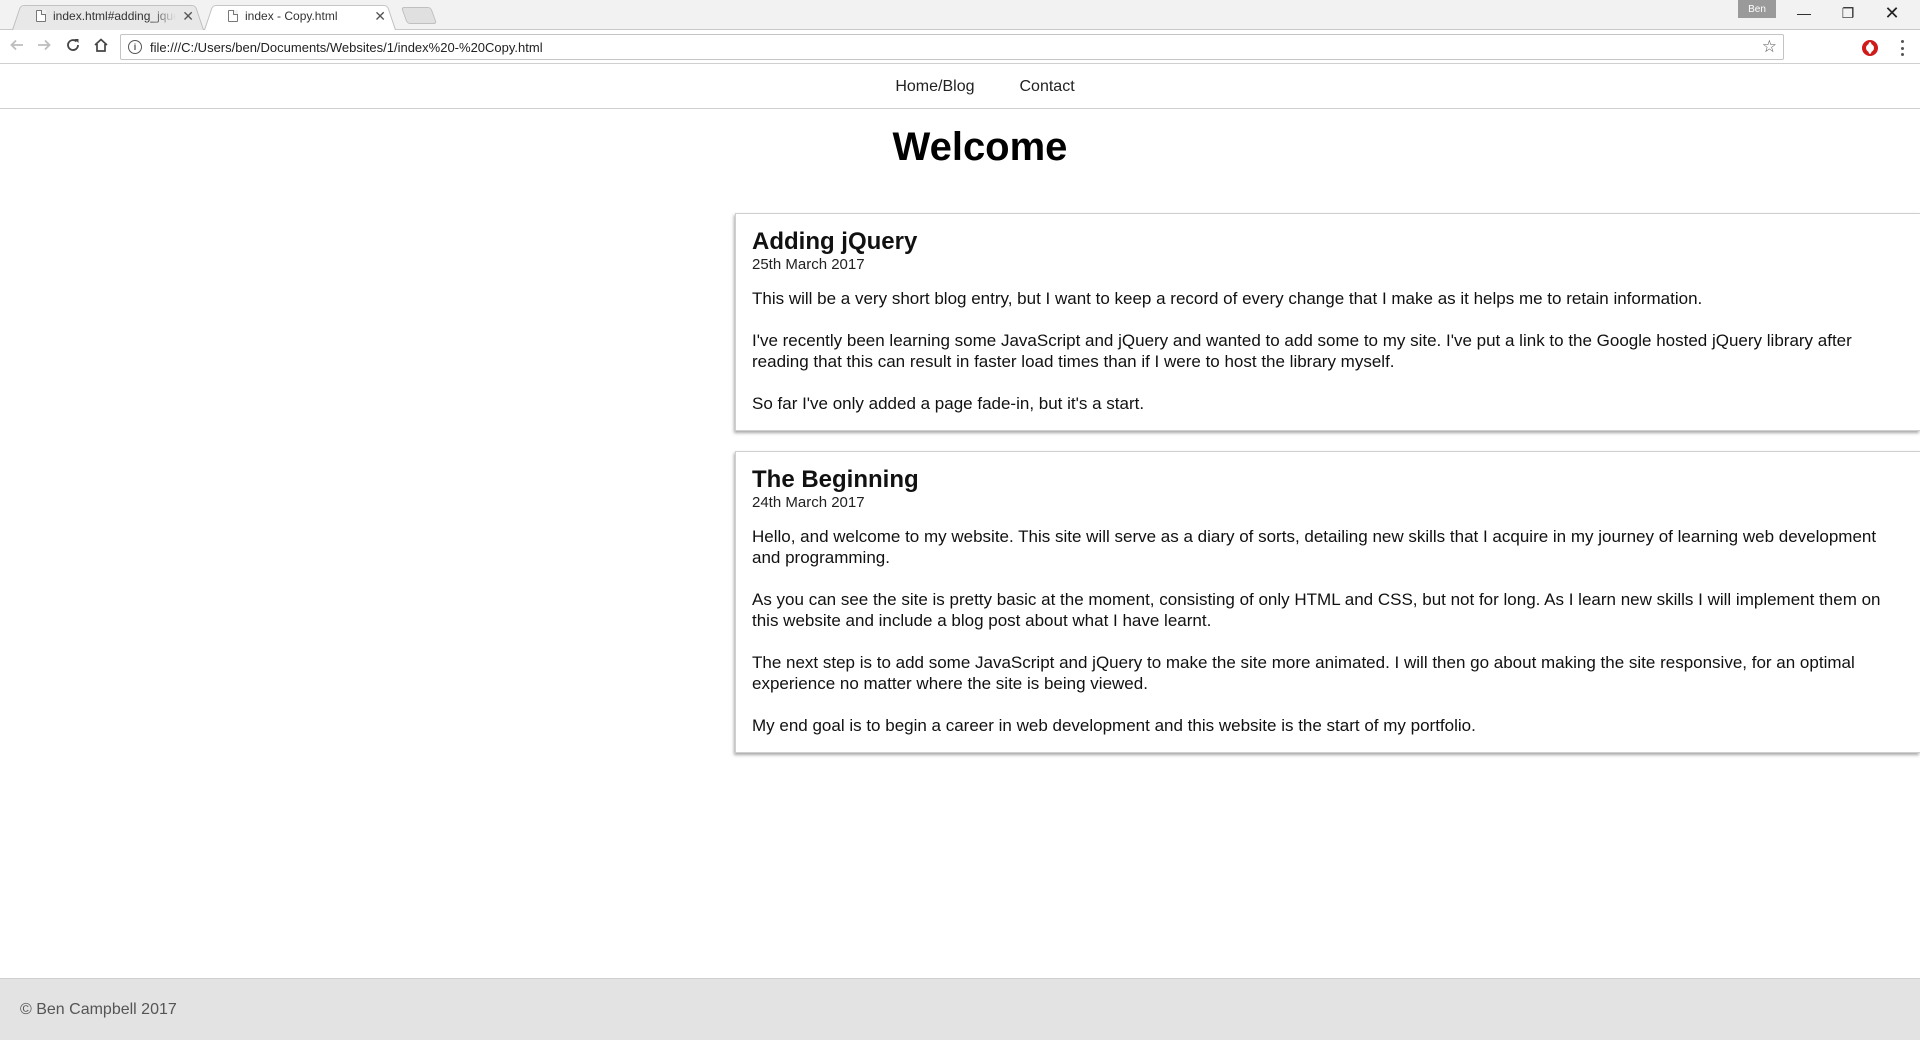 This screenshot has width=1920, height=1040. Describe the element at coordinates (960, 1009) in the screenshot. I see `site-footer: © Ben Campbell 2017` at that location.